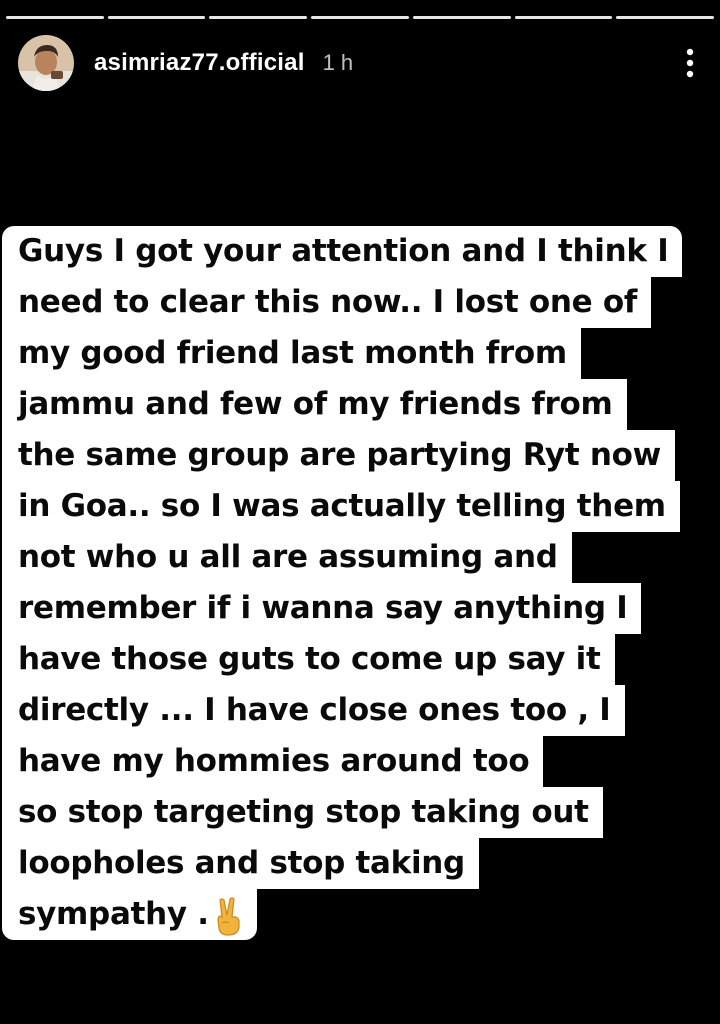 The image size is (720, 1024). I want to click on caption-line: need to clear this now.. I lost one of, so click(360, 302).